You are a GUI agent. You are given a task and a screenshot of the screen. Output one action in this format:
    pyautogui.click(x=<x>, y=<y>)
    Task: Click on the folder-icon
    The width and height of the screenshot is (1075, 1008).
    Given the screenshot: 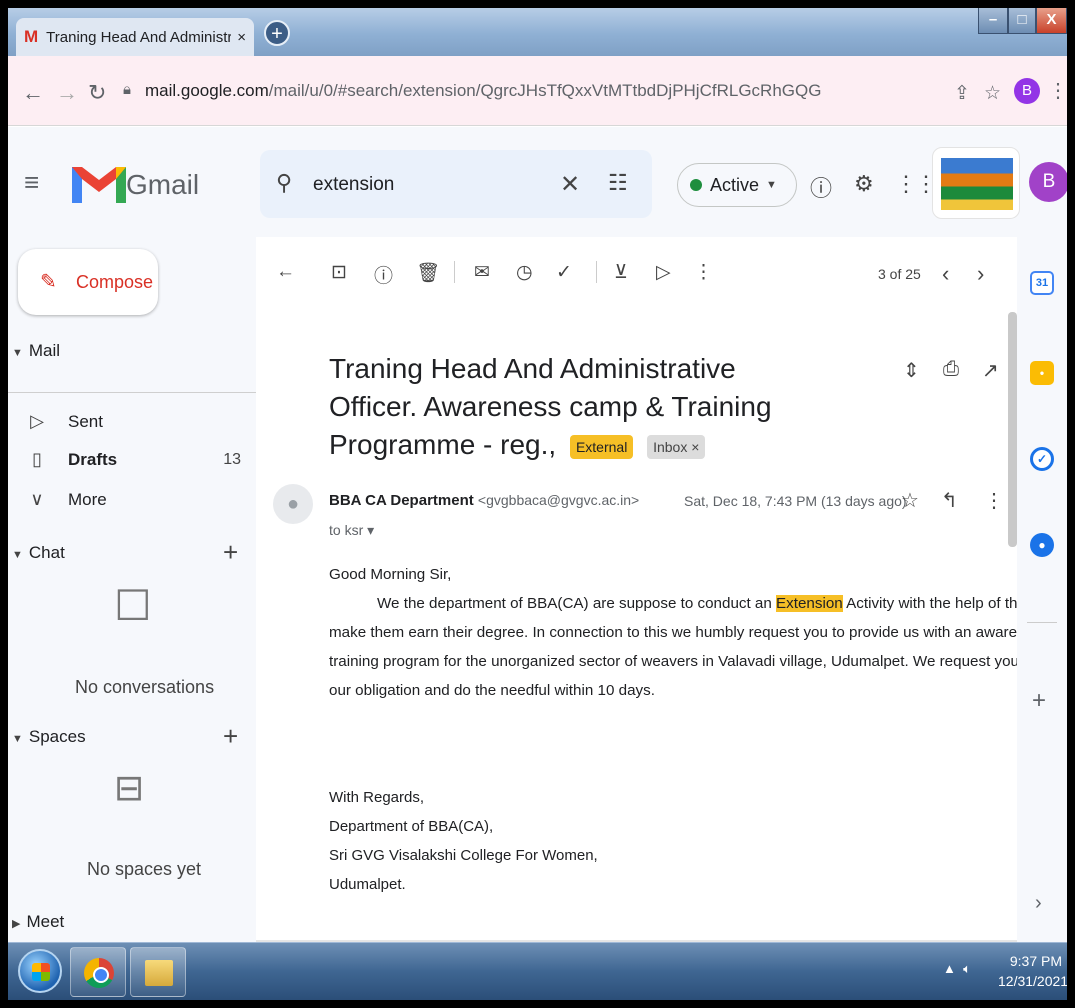 What is the action you would take?
    pyautogui.click(x=159, y=973)
    